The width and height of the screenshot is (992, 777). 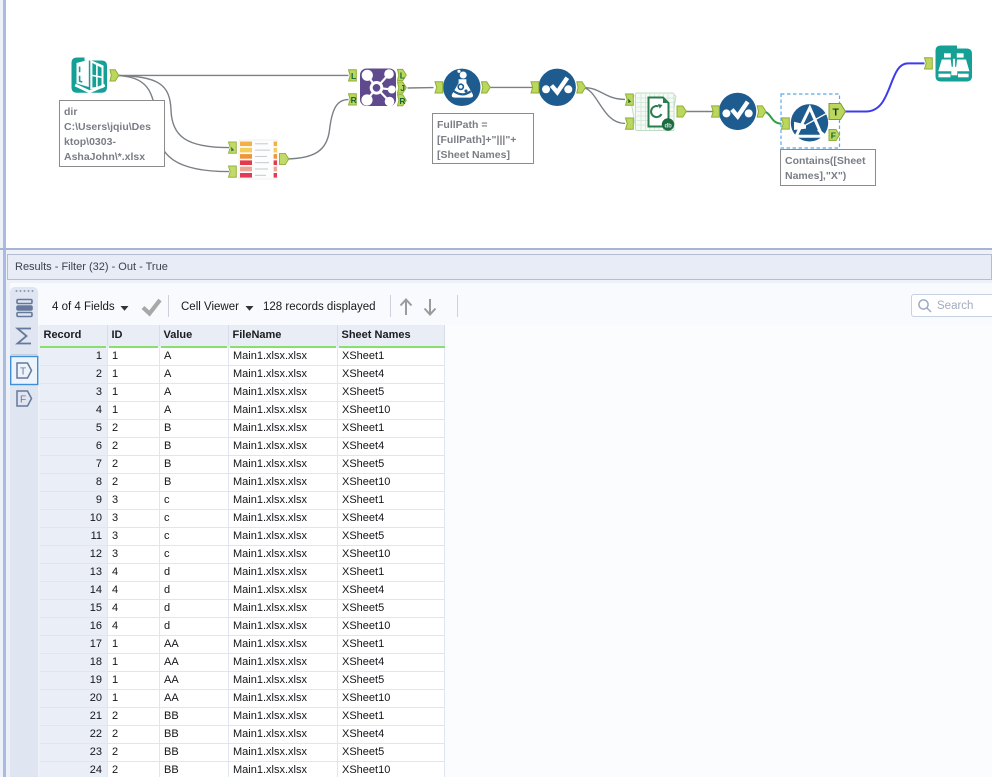 What do you see at coordinates (402, 88) in the screenshot?
I see `svg-text: J` at bounding box center [402, 88].